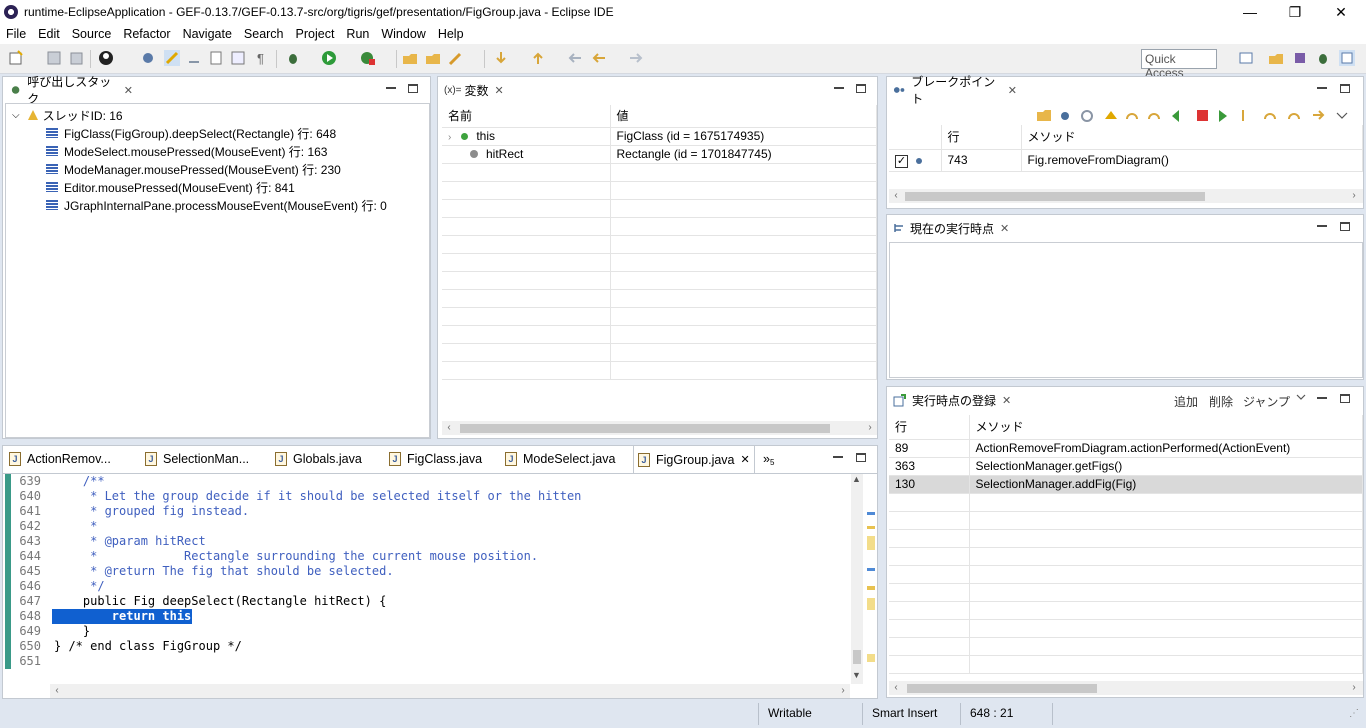  Describe the element at coordinates (1126, 466) in the screenshot. I see `table-row: 363 SelectionManager.getFigs()` at that location.